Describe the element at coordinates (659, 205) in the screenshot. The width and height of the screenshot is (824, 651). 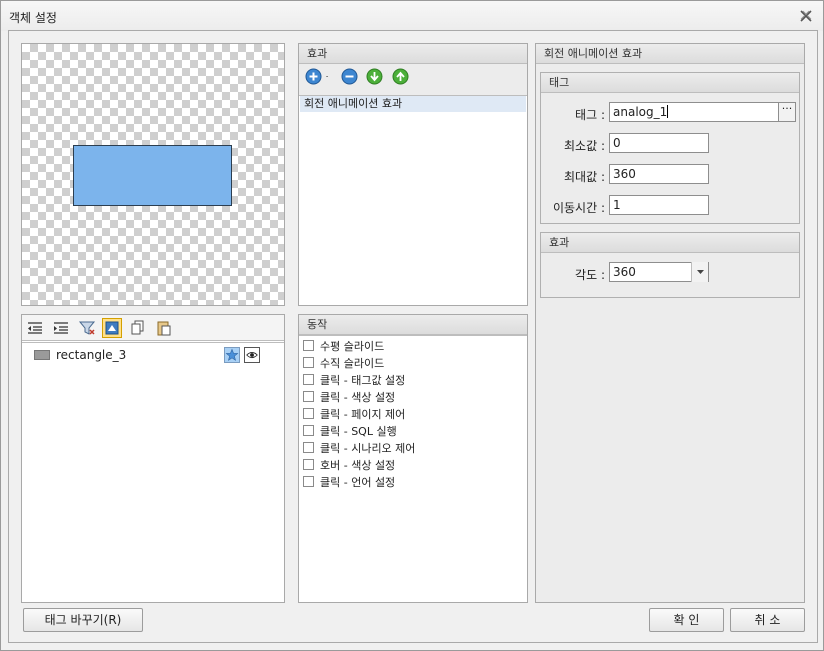
I see `move-time-input: 1` at that location.